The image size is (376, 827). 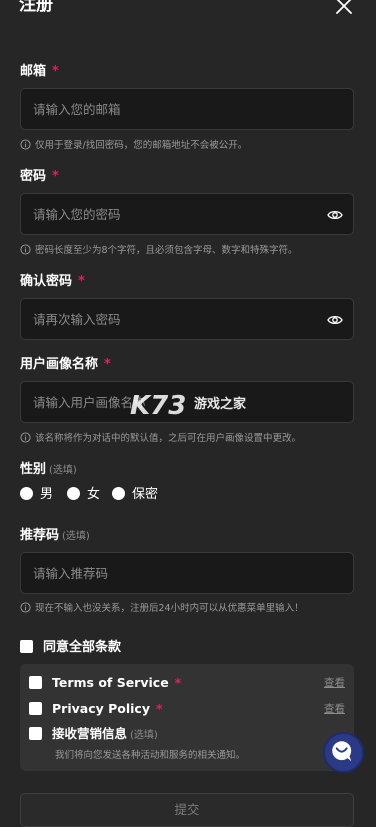 I want to click on password-field, so click(x=187, y=214).